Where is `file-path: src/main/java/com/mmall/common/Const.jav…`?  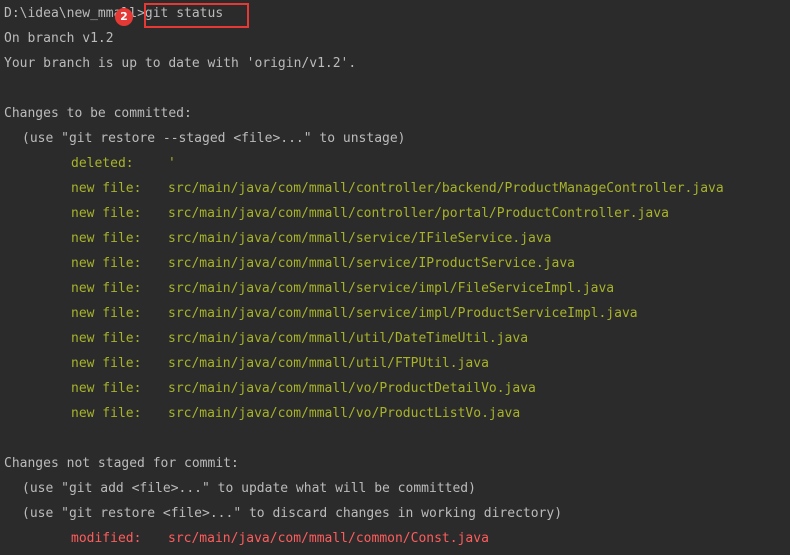
file-path: src/main/java/com/mmall/common/Const.jav… is located at coordinates (328, 538).